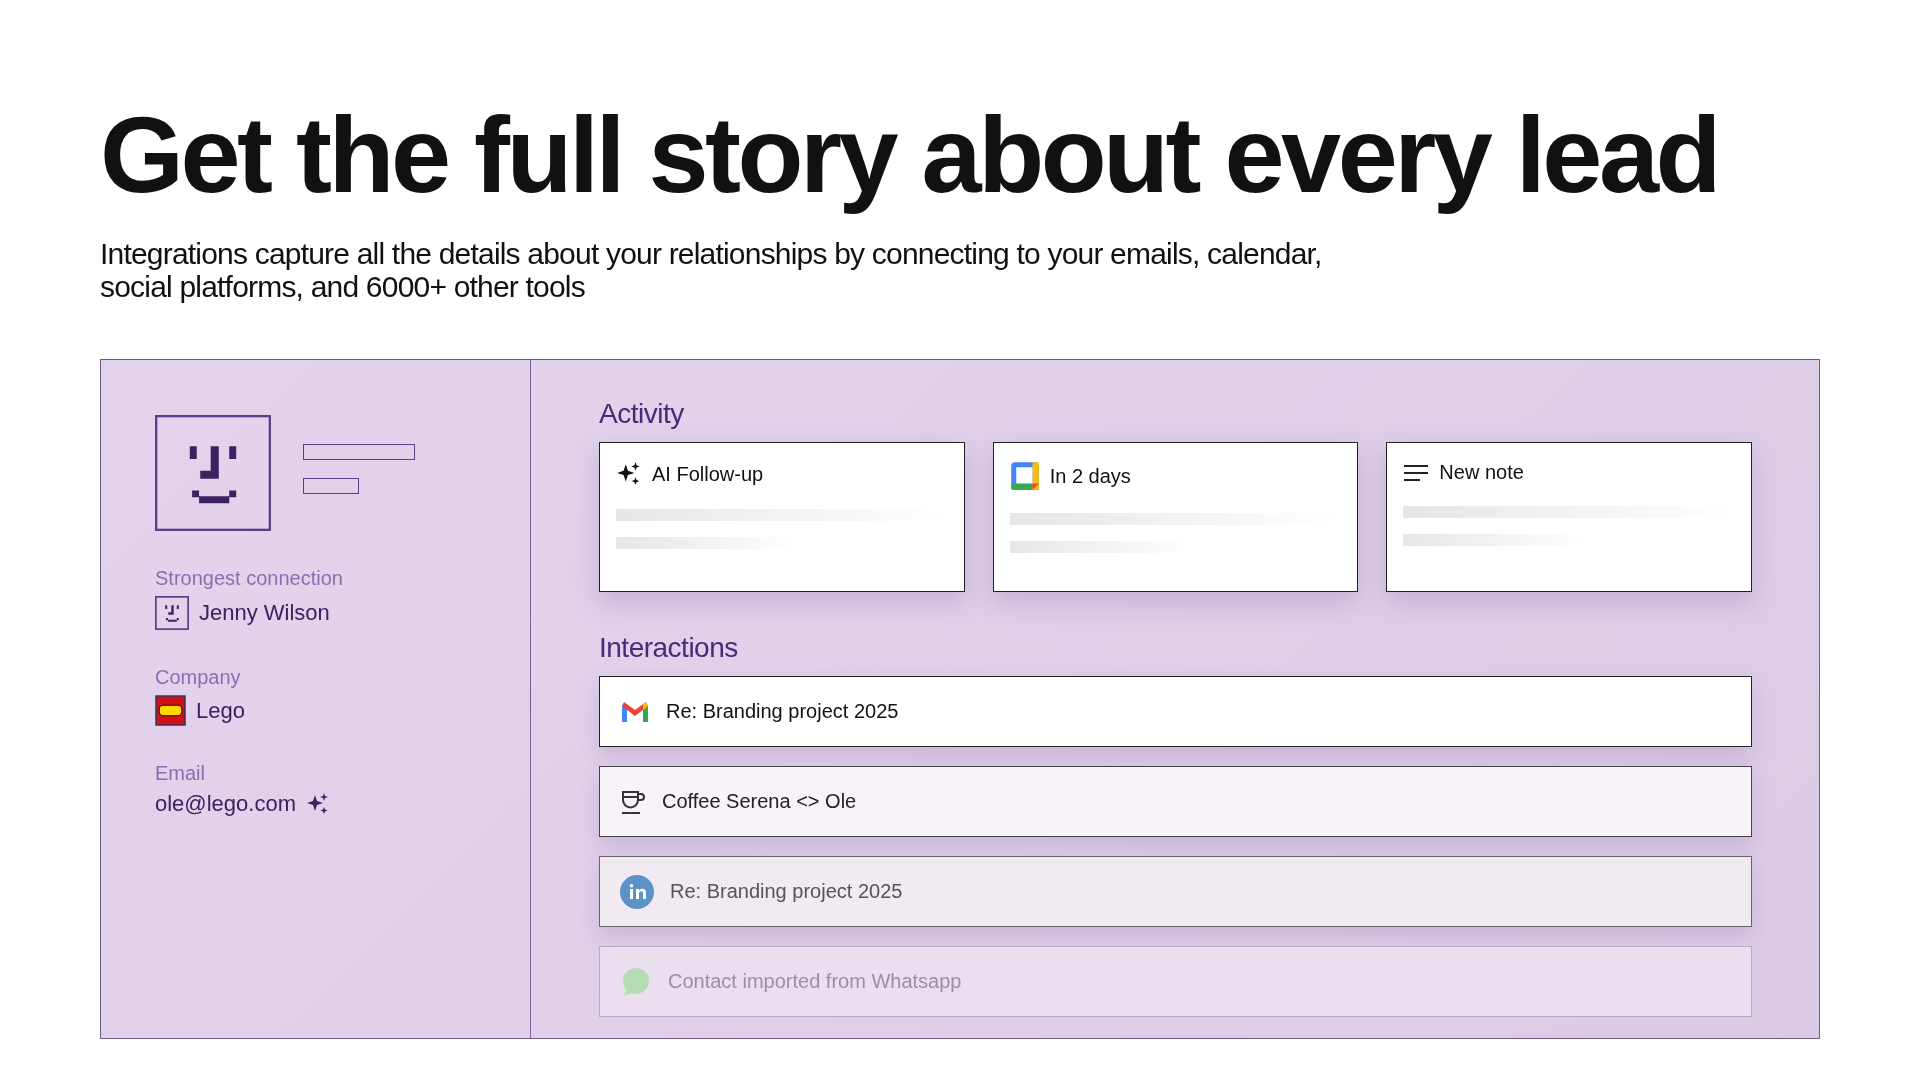 The height and width of the screenshot is (1080, 1920). I want to click on subtitle: Integrations capture all the details about your relationships by connecting to your emails, calendar, social platforms, and 6000+ other tools, so click(711, 270).